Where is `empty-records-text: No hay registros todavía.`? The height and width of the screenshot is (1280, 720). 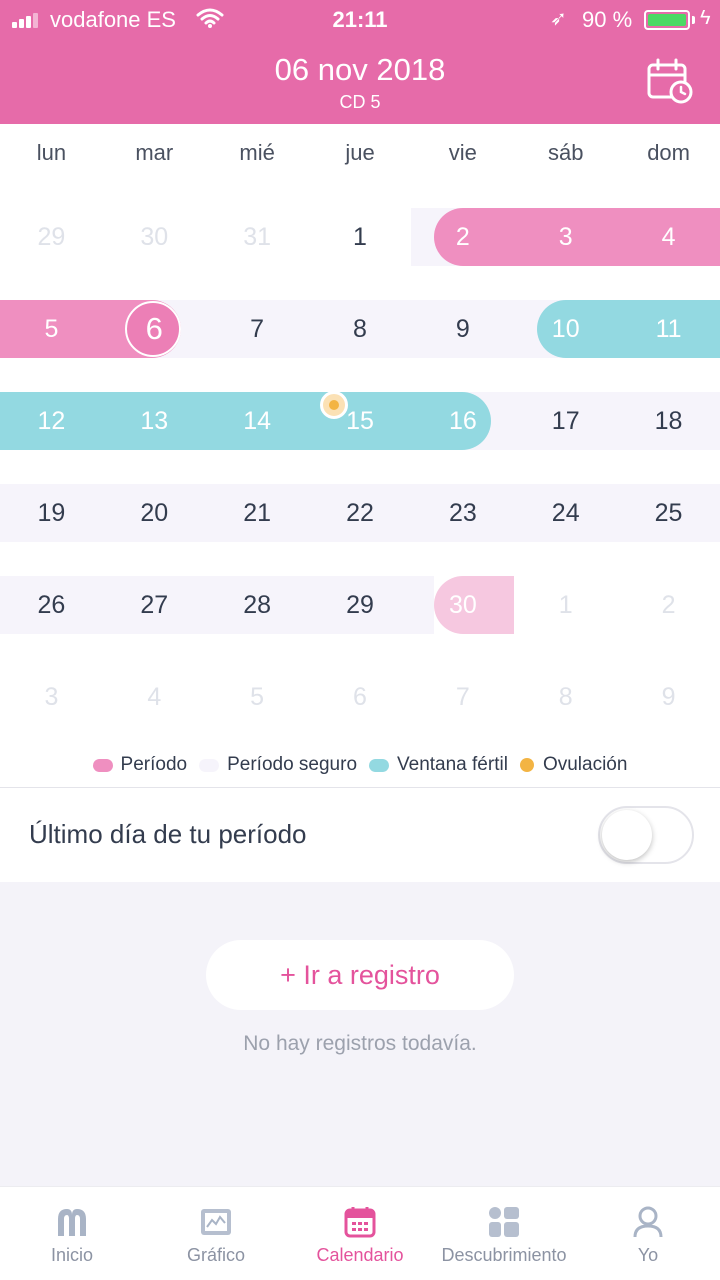 empty-records-text: No hay registros todavía. is located at coordinates (360, 1043).